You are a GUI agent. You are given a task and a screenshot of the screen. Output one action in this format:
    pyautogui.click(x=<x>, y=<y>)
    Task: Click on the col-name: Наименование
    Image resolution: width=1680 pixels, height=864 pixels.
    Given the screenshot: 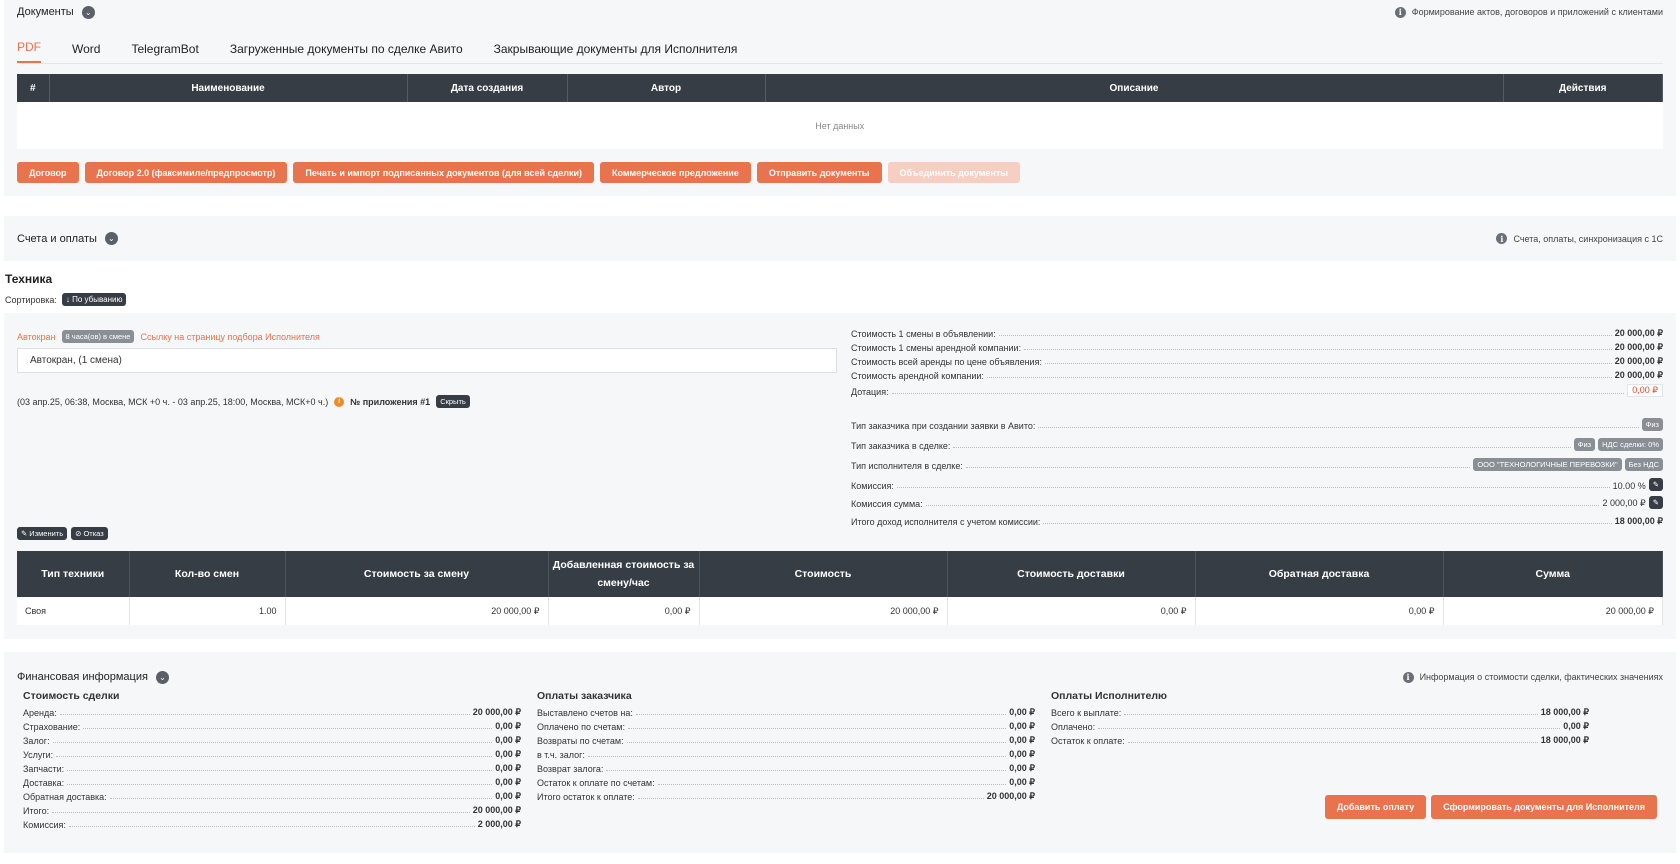 What is the action you would take?
    pyautogui.click(x=228, y=88)
    